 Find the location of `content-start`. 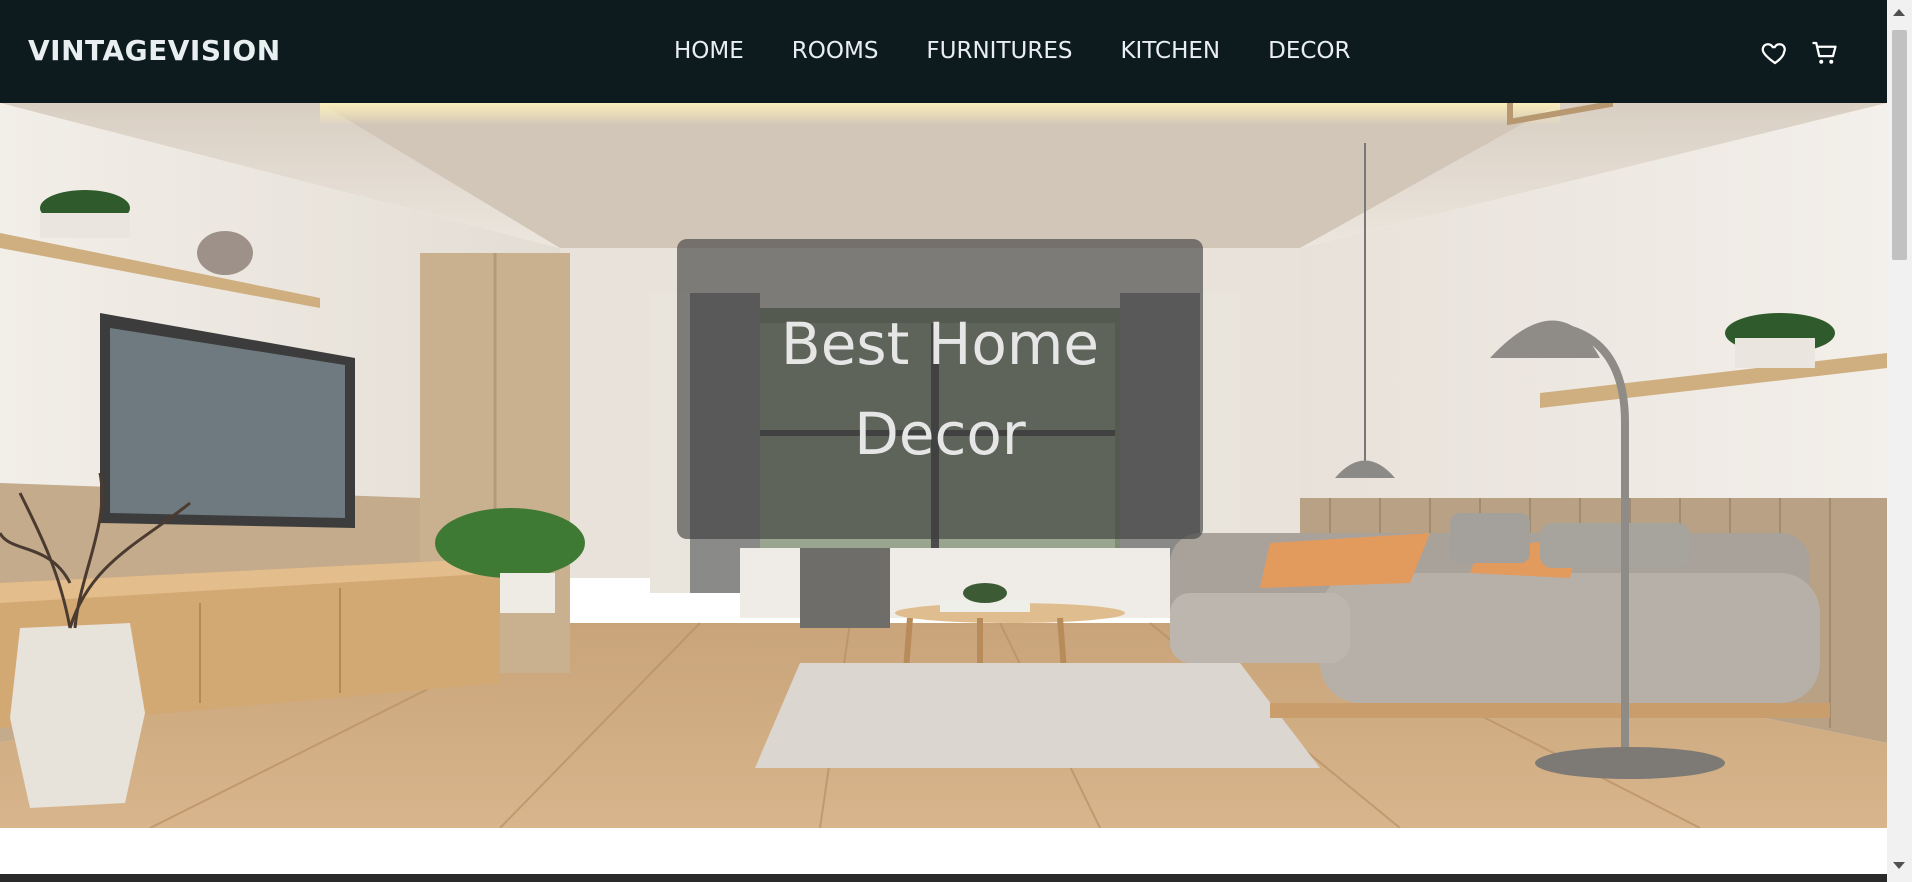

content-start is located at coordinates (943, 851).